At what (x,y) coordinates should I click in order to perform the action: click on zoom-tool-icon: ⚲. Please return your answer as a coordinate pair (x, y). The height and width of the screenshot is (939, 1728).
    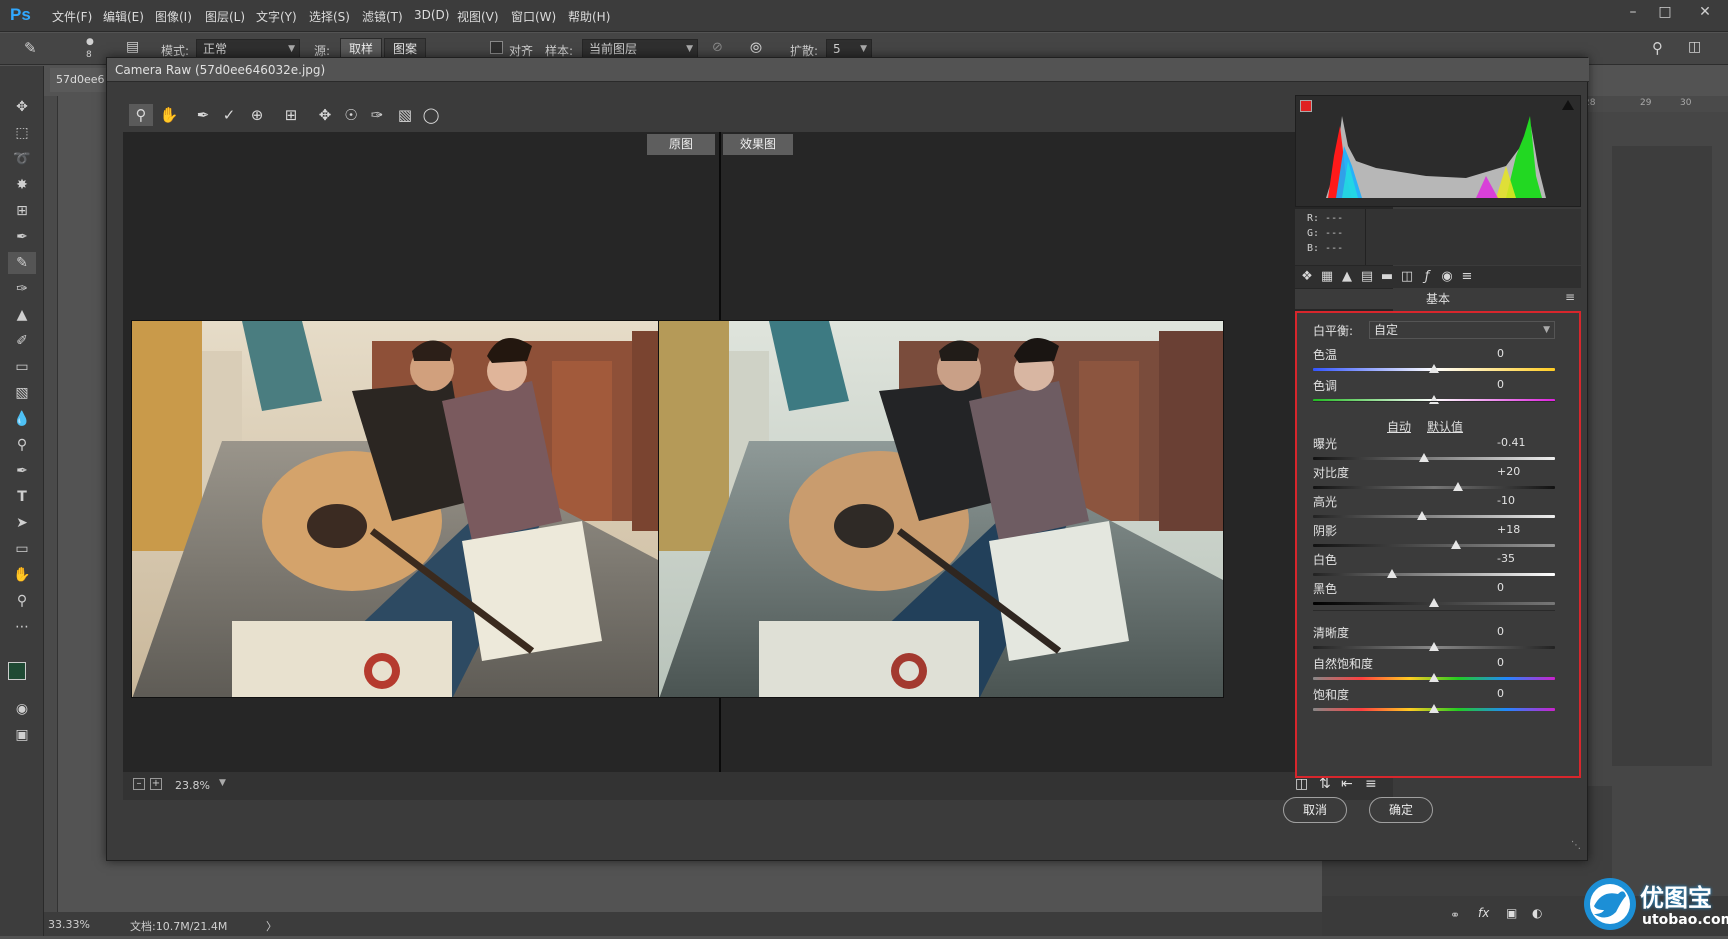
    Looking at the image, I should click on (22, 601).